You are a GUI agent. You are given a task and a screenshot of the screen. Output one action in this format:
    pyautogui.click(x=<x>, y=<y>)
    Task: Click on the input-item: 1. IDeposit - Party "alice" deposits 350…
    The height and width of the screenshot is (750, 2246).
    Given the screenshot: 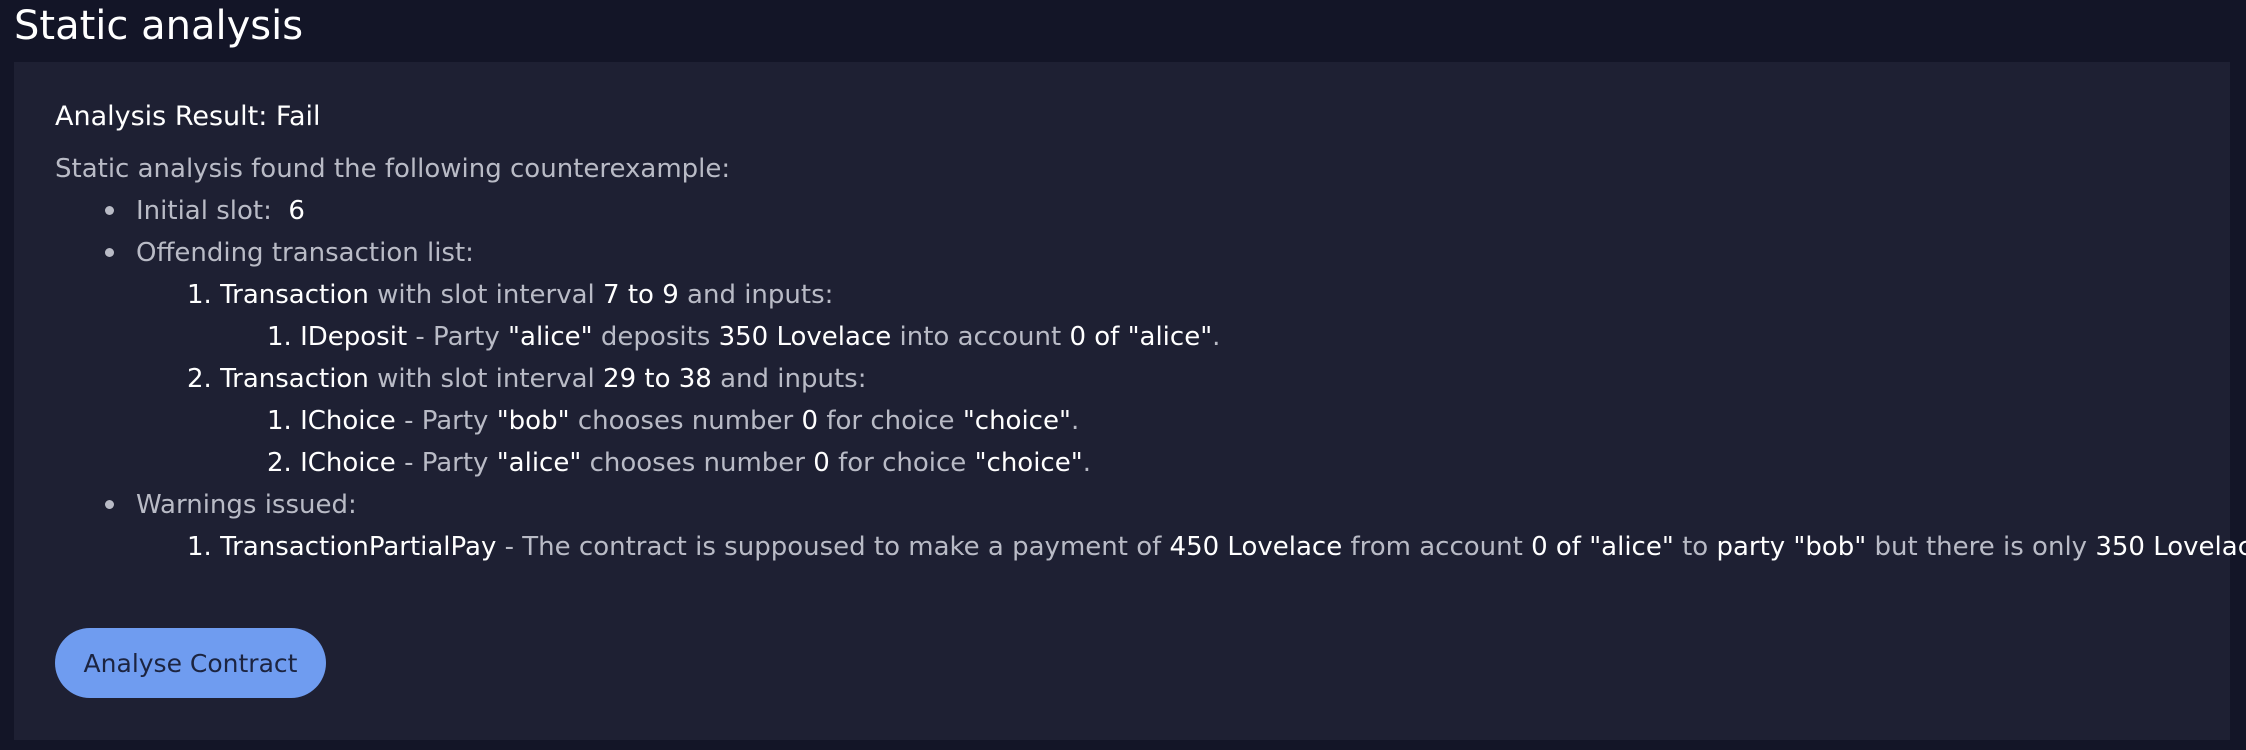 What is the action you would take?
    pyautogui.click(x=743, y=337)
    